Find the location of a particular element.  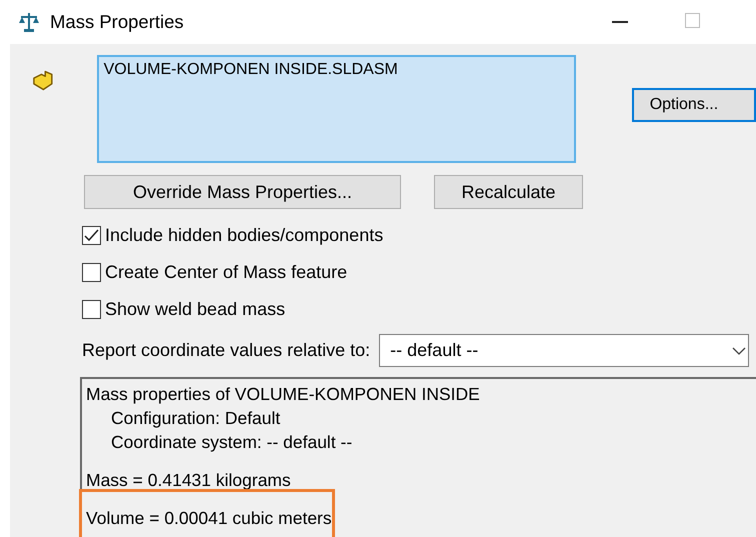

chevron-icon is located at coordinates (739, 351).